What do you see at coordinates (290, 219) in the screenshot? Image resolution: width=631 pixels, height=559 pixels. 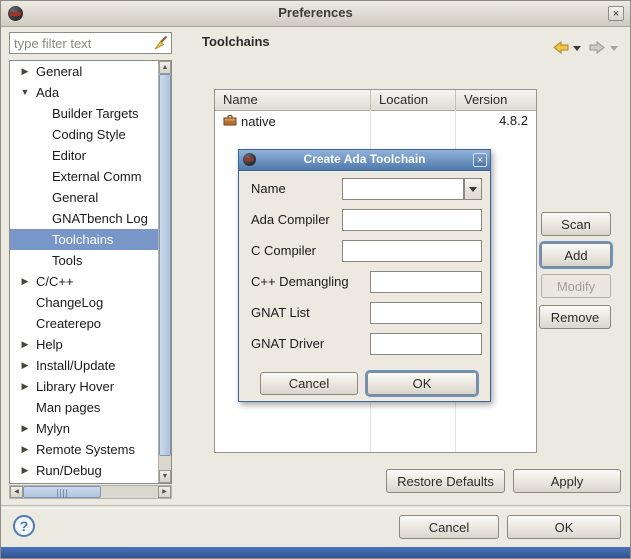 I see `field-label: Ada Compiler` at bounding box center [290, 219].